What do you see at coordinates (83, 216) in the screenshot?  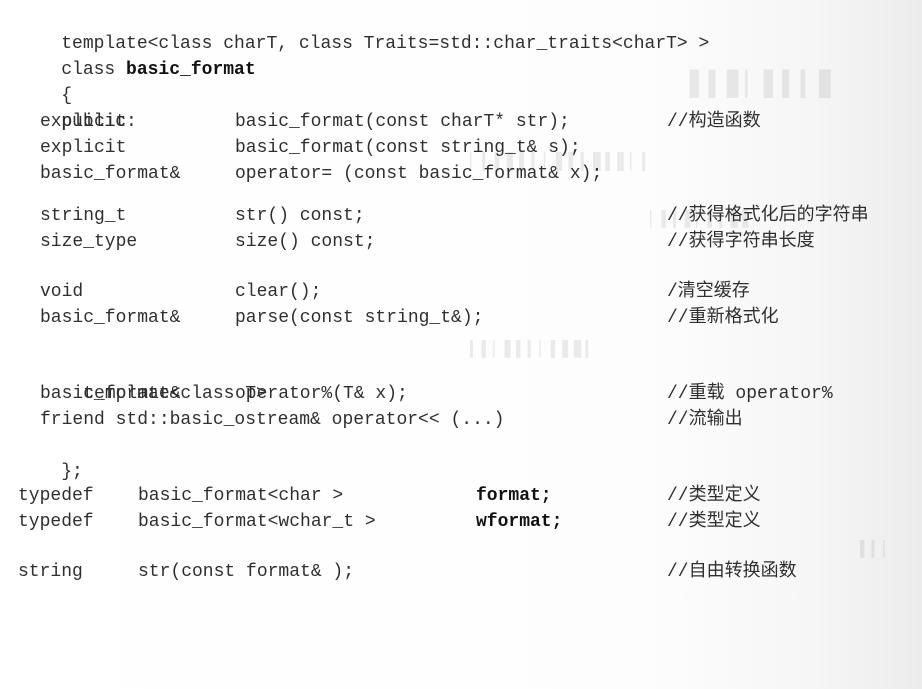 I see `return-type: string_t` at bounding box center [83, 216].